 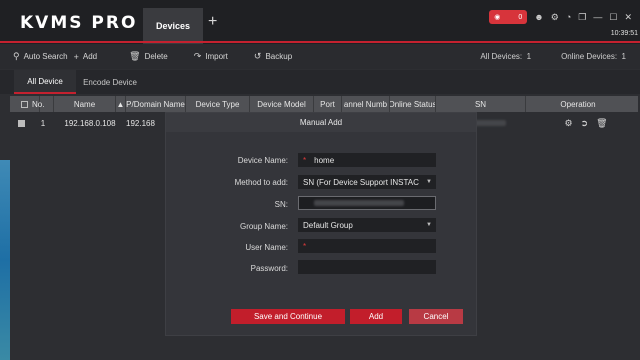 I want to click on maximize-icon: ☐, so click(x=613, y=17).